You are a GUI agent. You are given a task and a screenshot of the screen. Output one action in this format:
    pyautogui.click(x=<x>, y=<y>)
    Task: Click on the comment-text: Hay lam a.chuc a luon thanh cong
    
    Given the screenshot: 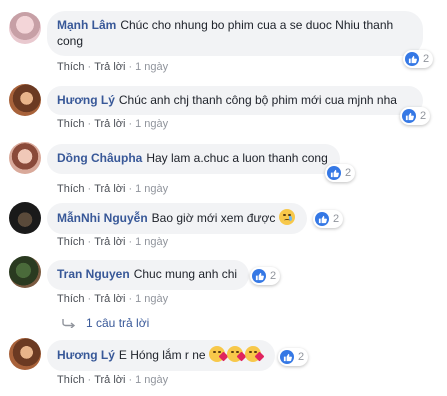 What is the action you would take?
    pyautogui.click(x=237, y=158)
    